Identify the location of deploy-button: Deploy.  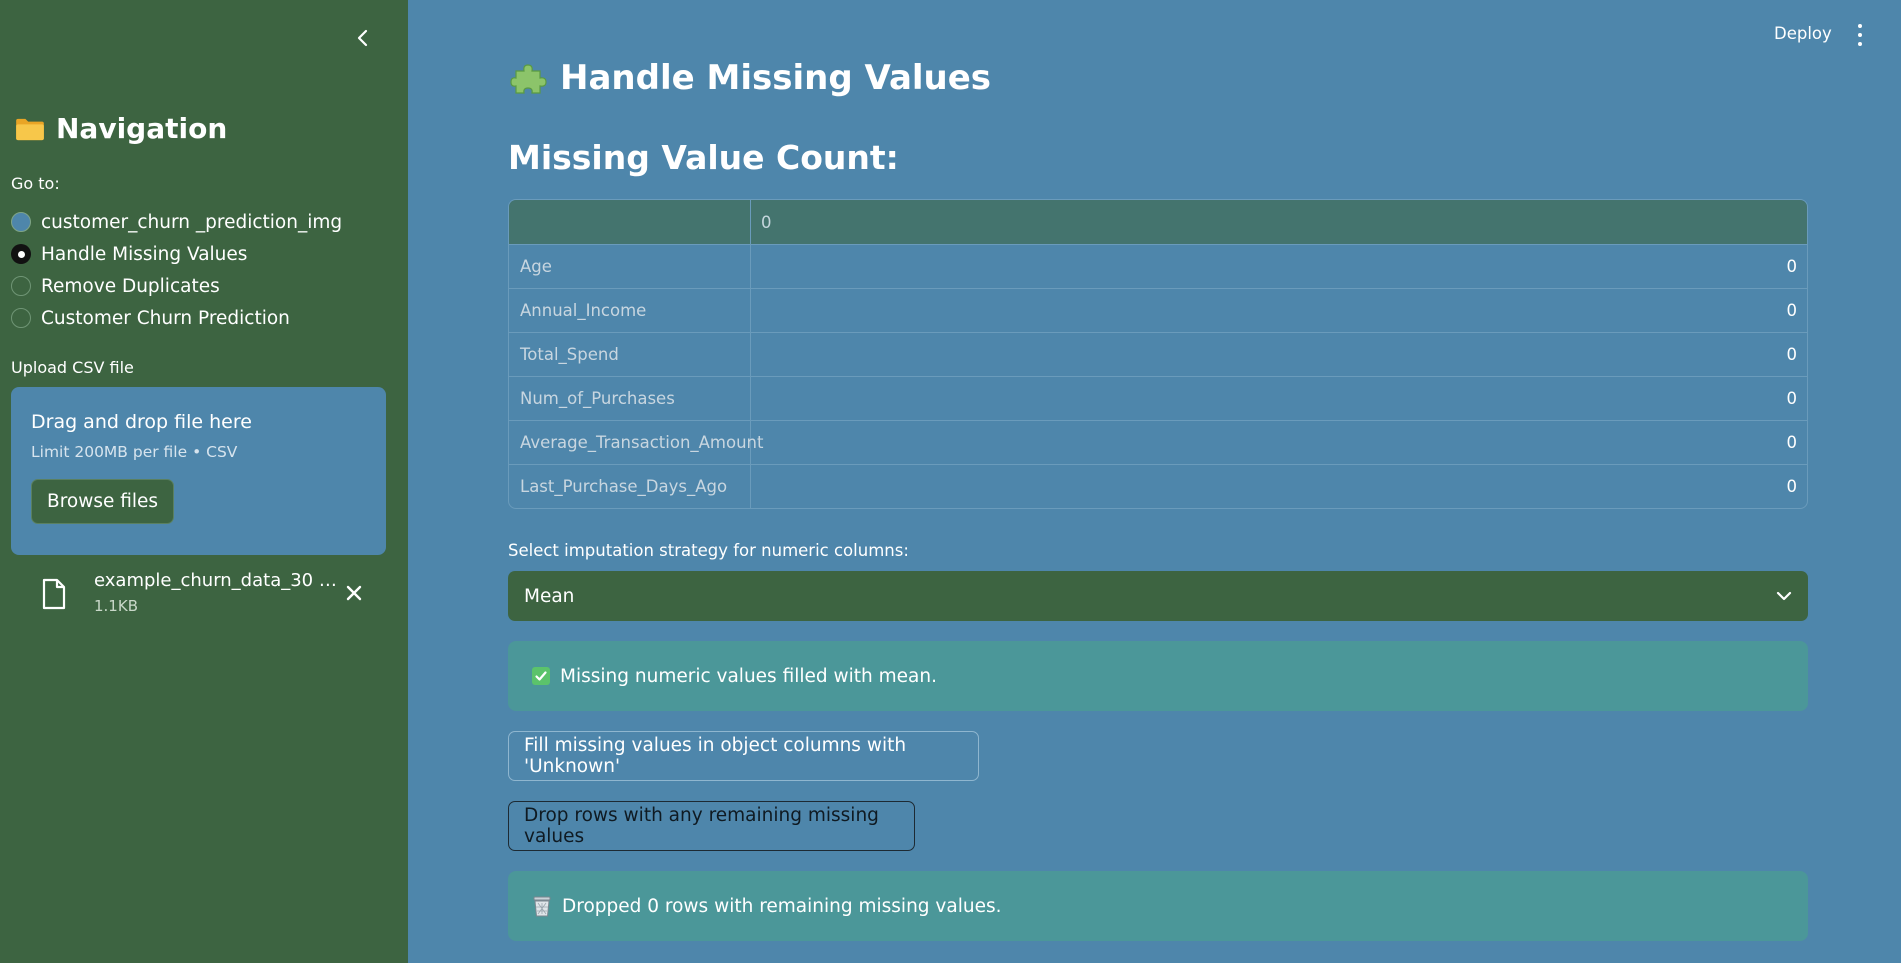
(1803, 33).